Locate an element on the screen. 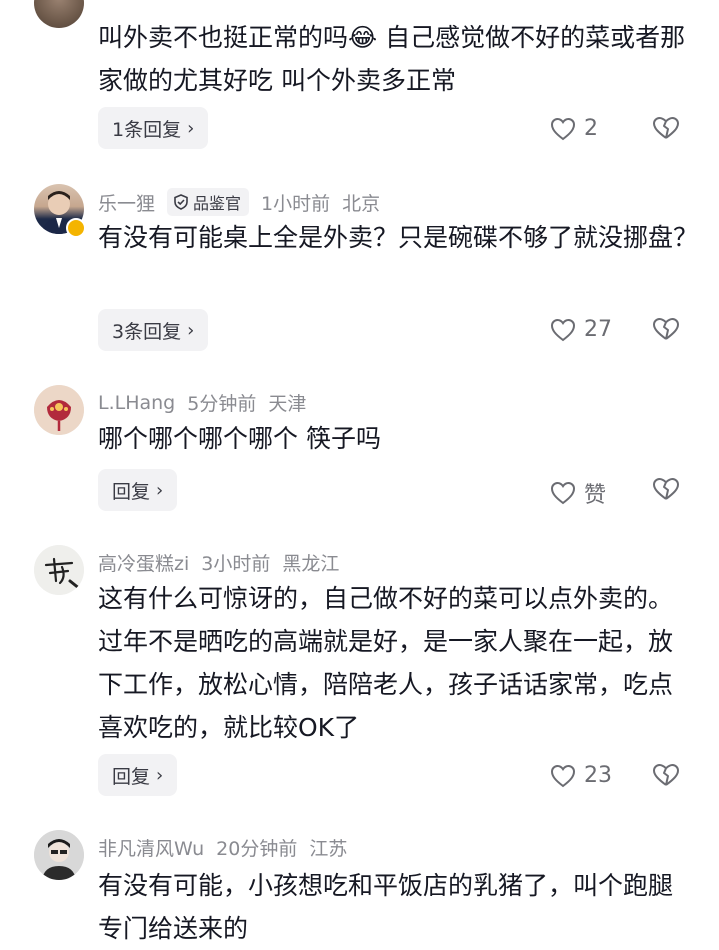 This screenshot has width=719, height=950. comment-text: 有没有可能桌上全是外卖？只是碗碟不够了就没挪盘？ is located at coordinates (398, 237).